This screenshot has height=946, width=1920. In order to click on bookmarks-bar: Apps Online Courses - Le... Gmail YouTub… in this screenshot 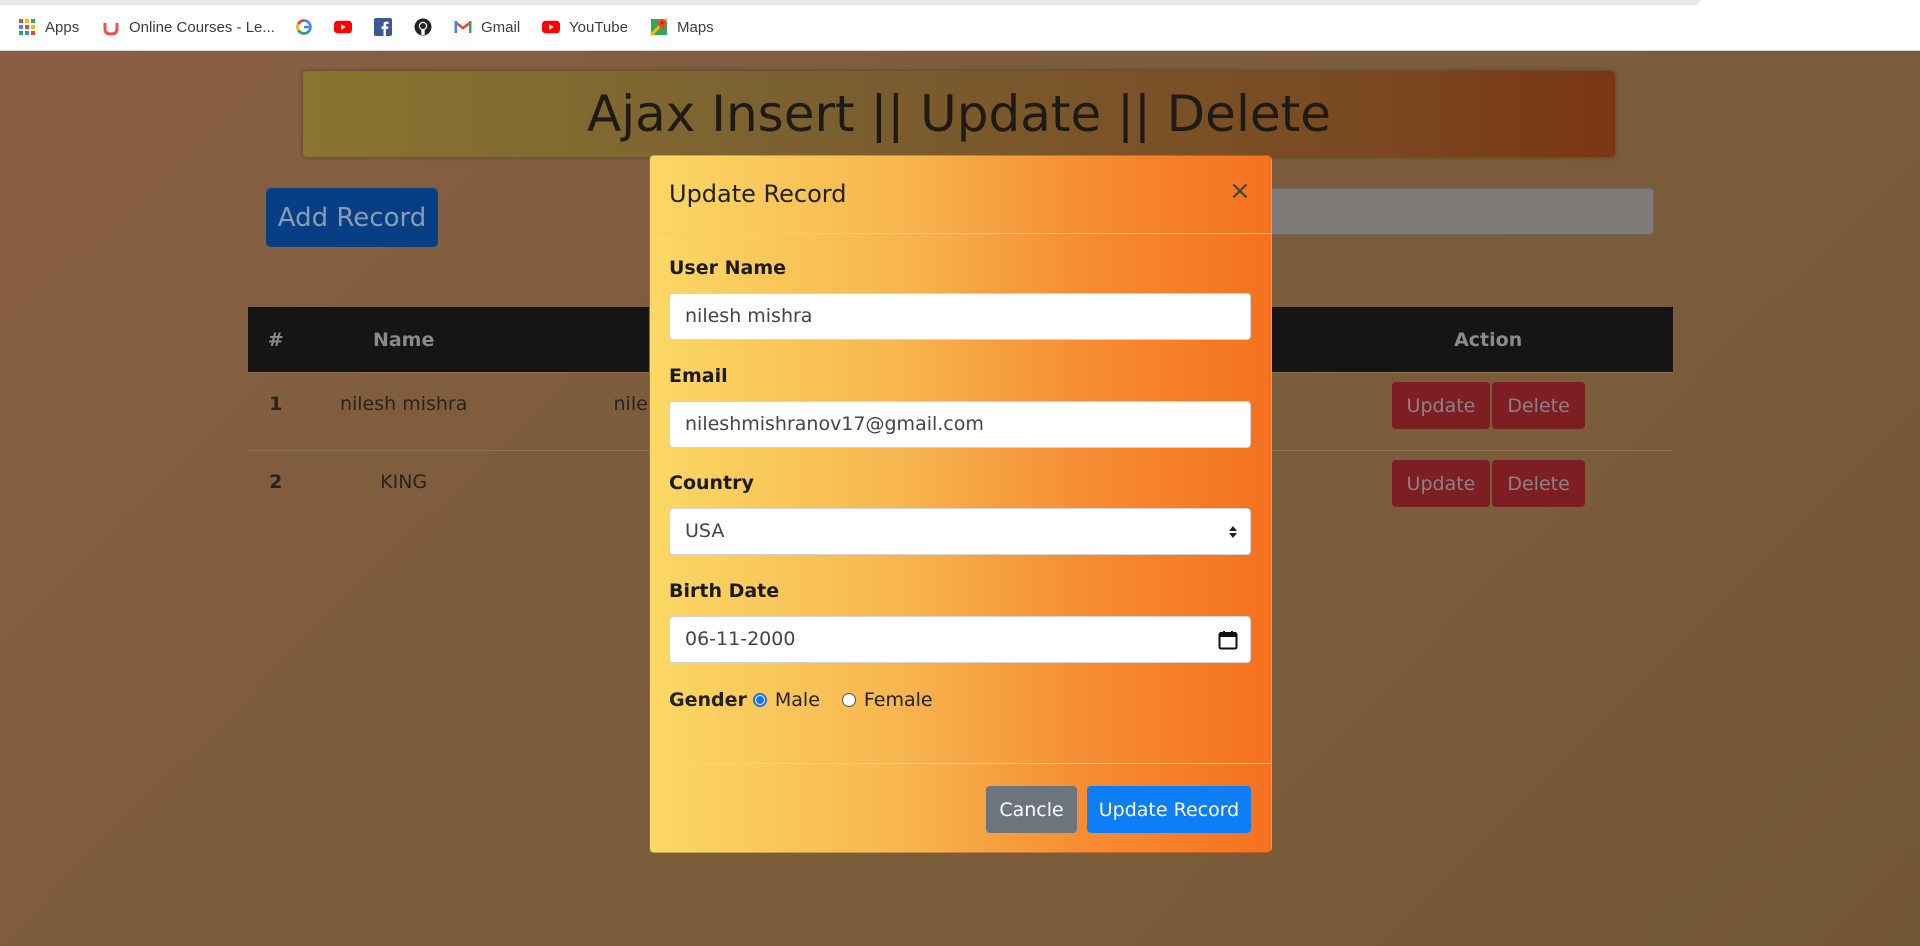, I will do `click(960, 25)`.